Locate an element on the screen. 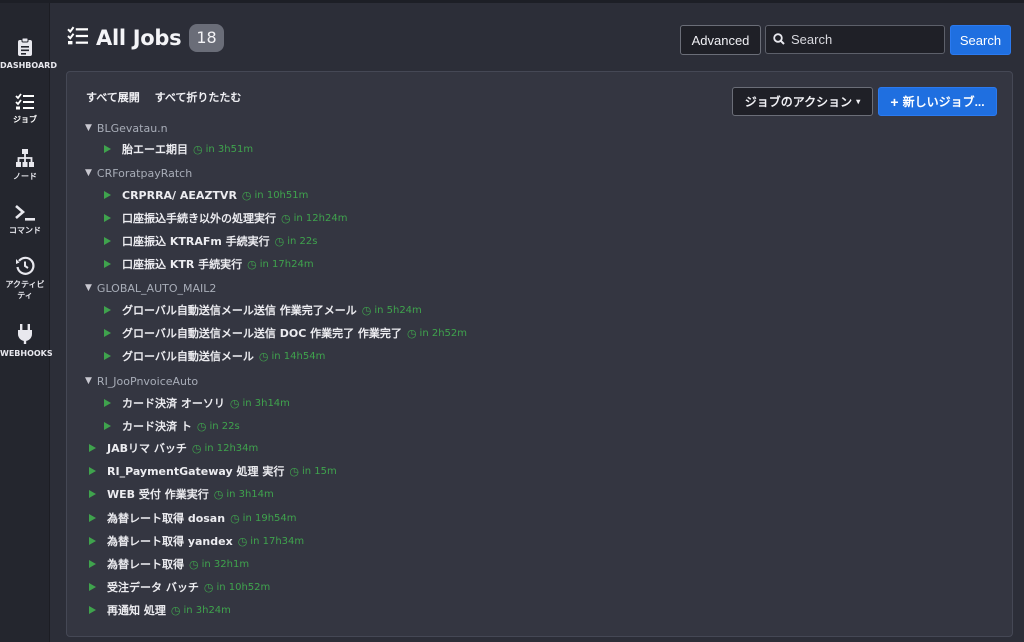 The height and width of the screenshot is (642, 1024). search-input is located at coordinates (861, 39).